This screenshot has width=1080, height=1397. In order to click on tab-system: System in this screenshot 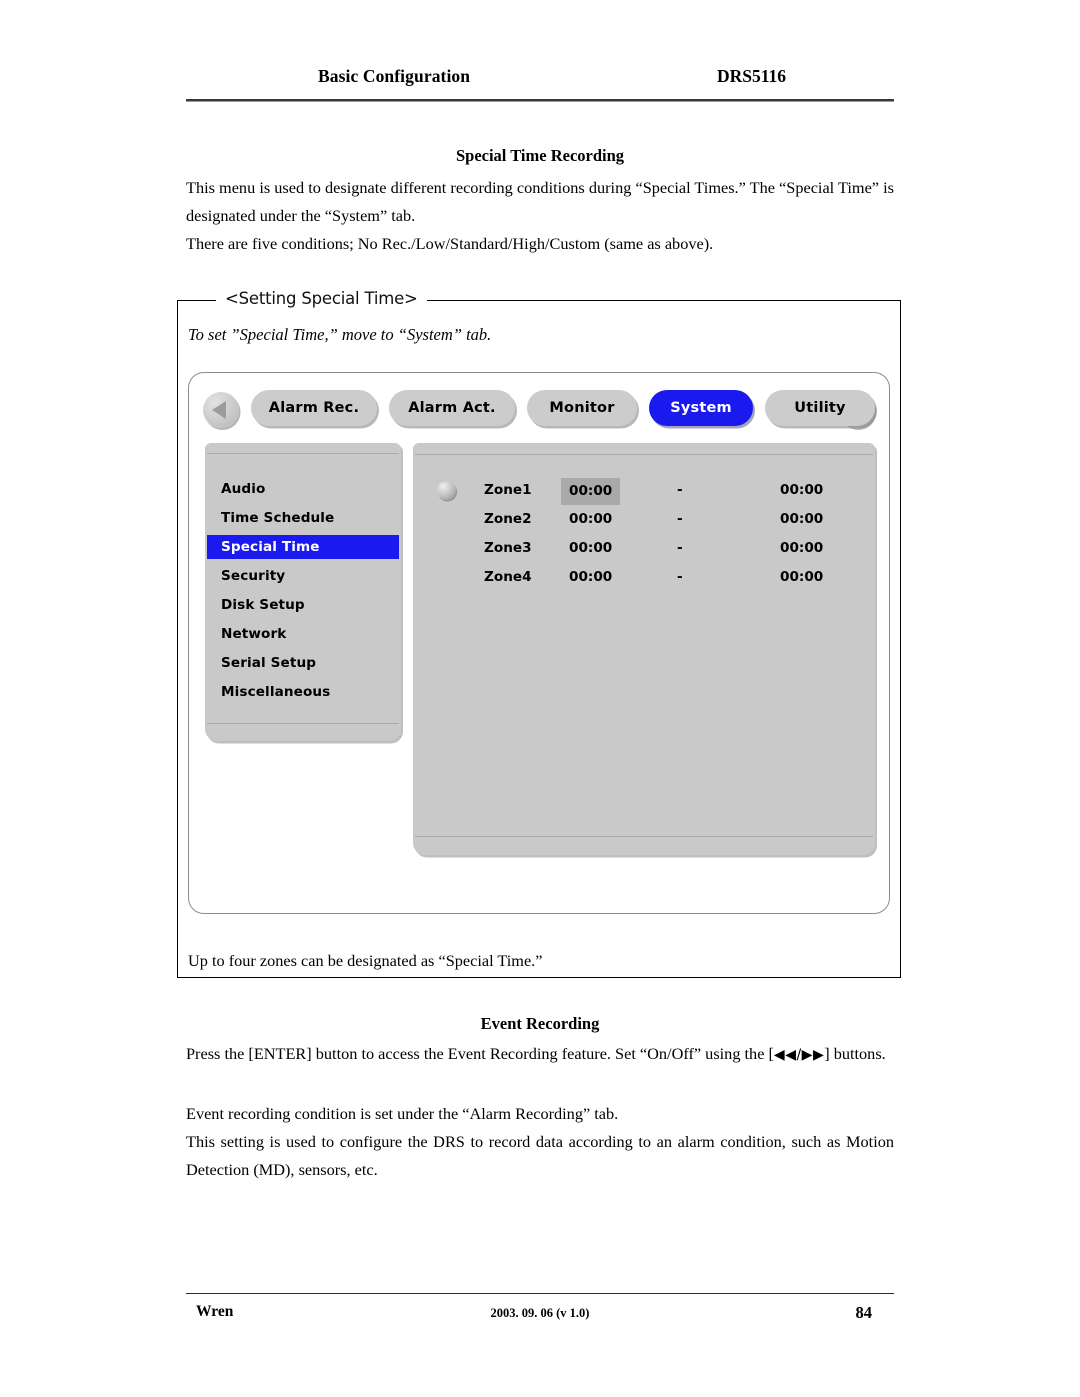, I will do `click(701, 408)`.